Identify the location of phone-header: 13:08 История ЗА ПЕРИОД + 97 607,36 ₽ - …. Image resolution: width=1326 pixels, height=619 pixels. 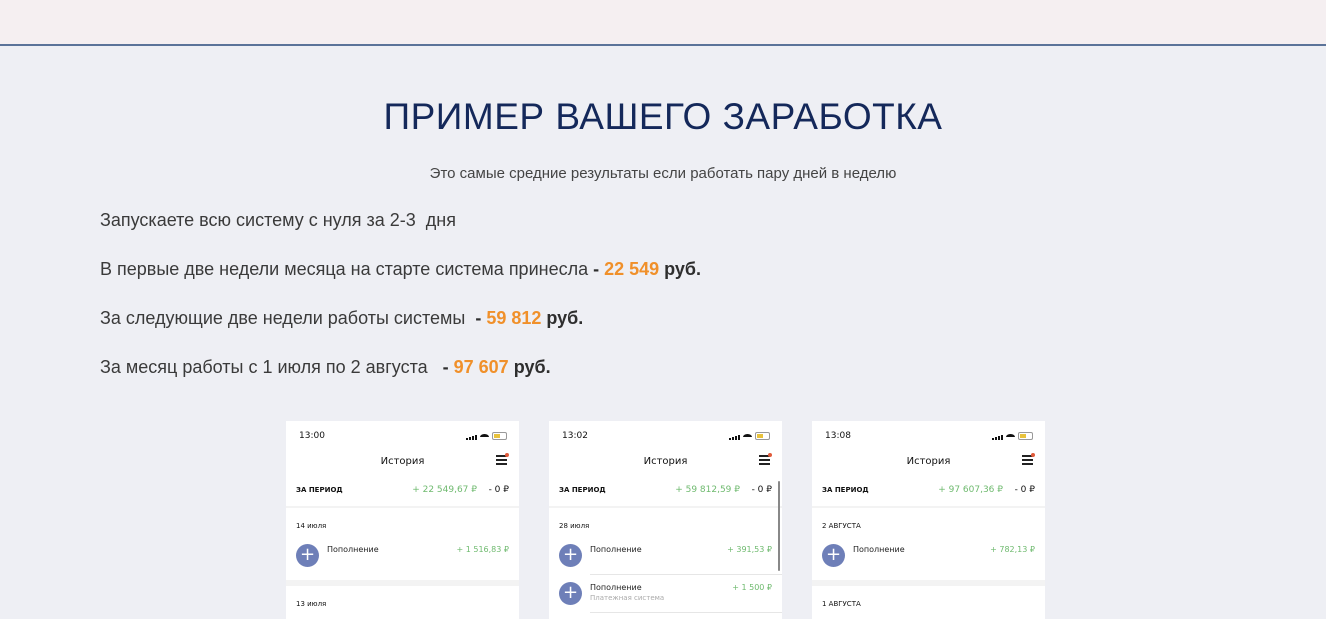
(928, 463).